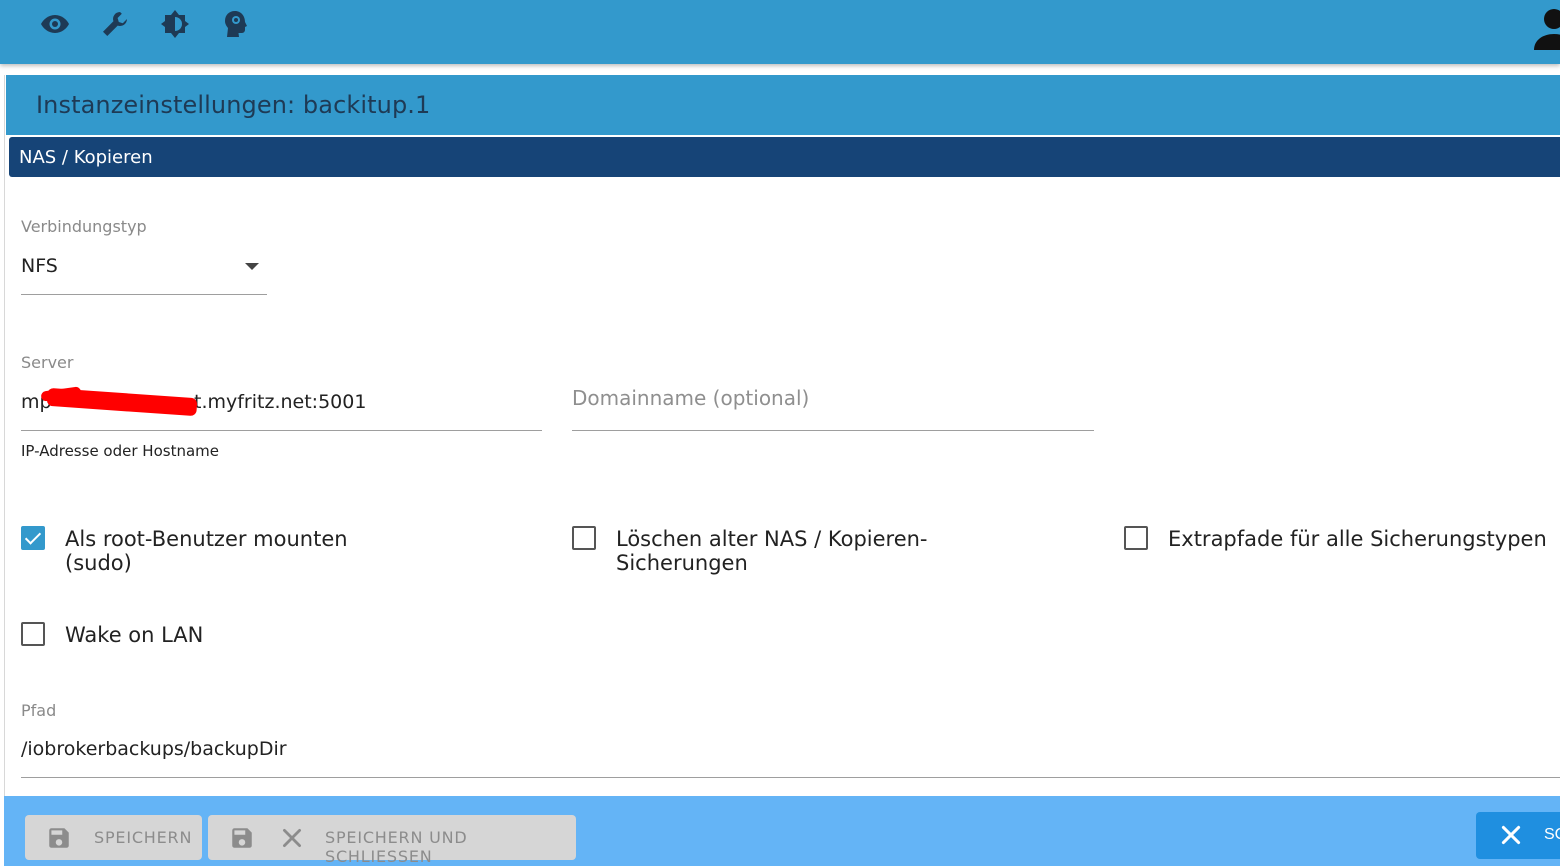  I want to click on sudo-checkbox-row: Als root-Benutzer mounten (sudo), so click(216, 549).